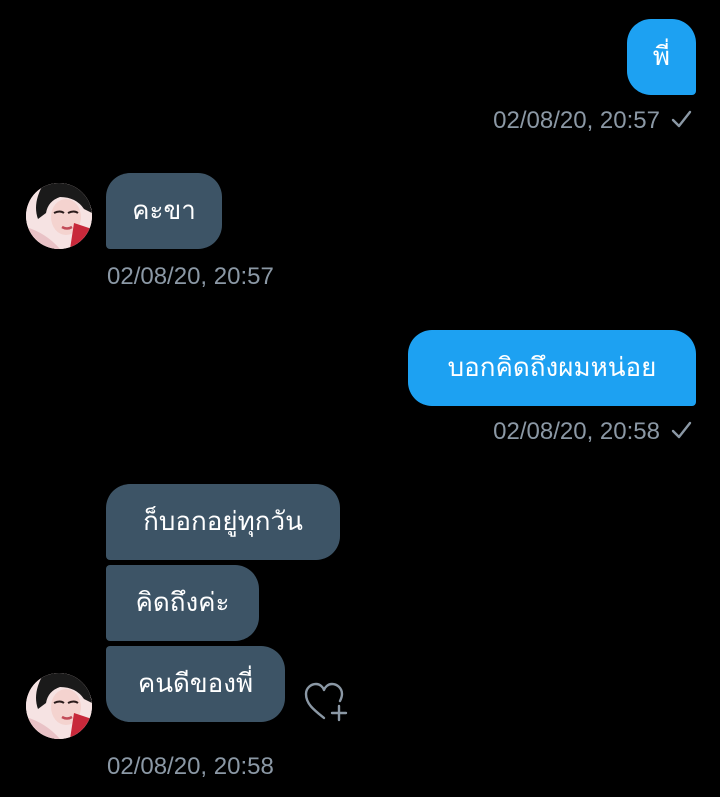  I want to click on incoming-message-bubble: คนดีของพี่, so click(195, 684).